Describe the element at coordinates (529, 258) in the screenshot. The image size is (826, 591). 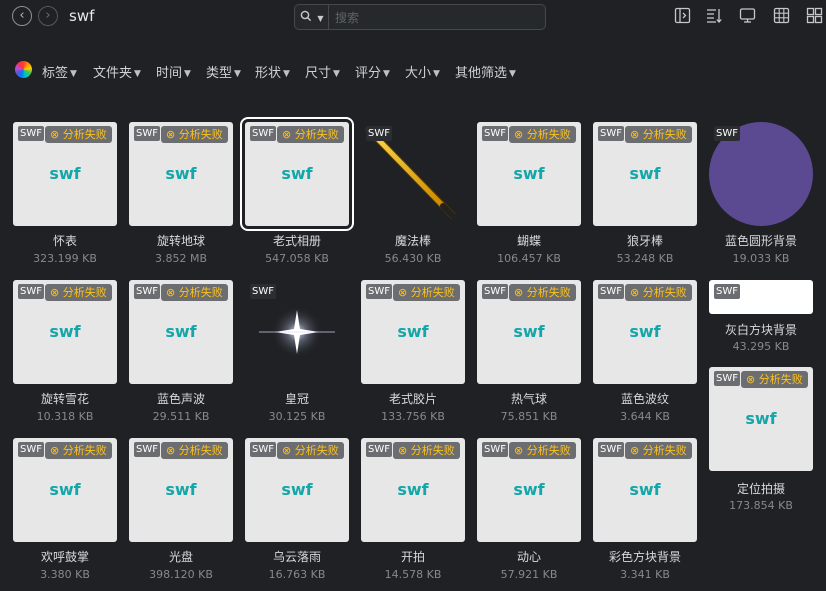
I see `item-size: 106.457 KB` at that location.